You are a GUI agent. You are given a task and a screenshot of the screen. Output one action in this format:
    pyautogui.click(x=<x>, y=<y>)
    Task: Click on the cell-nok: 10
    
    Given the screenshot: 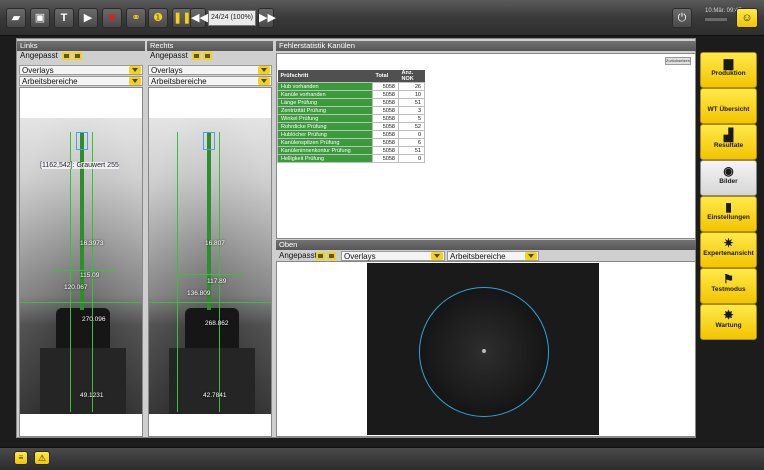 What is the action you would take?
    pyautogui.click(x=411, y=94)
    